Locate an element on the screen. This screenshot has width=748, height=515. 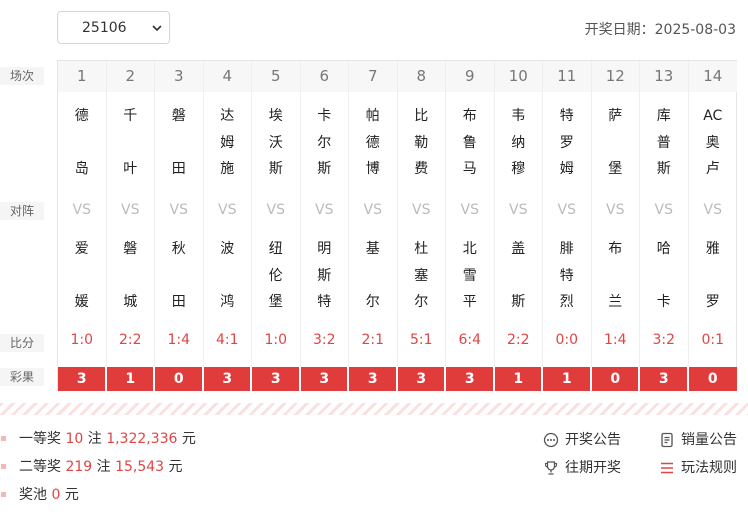
match-score: 3:2 is located at coordinates (664, 340).